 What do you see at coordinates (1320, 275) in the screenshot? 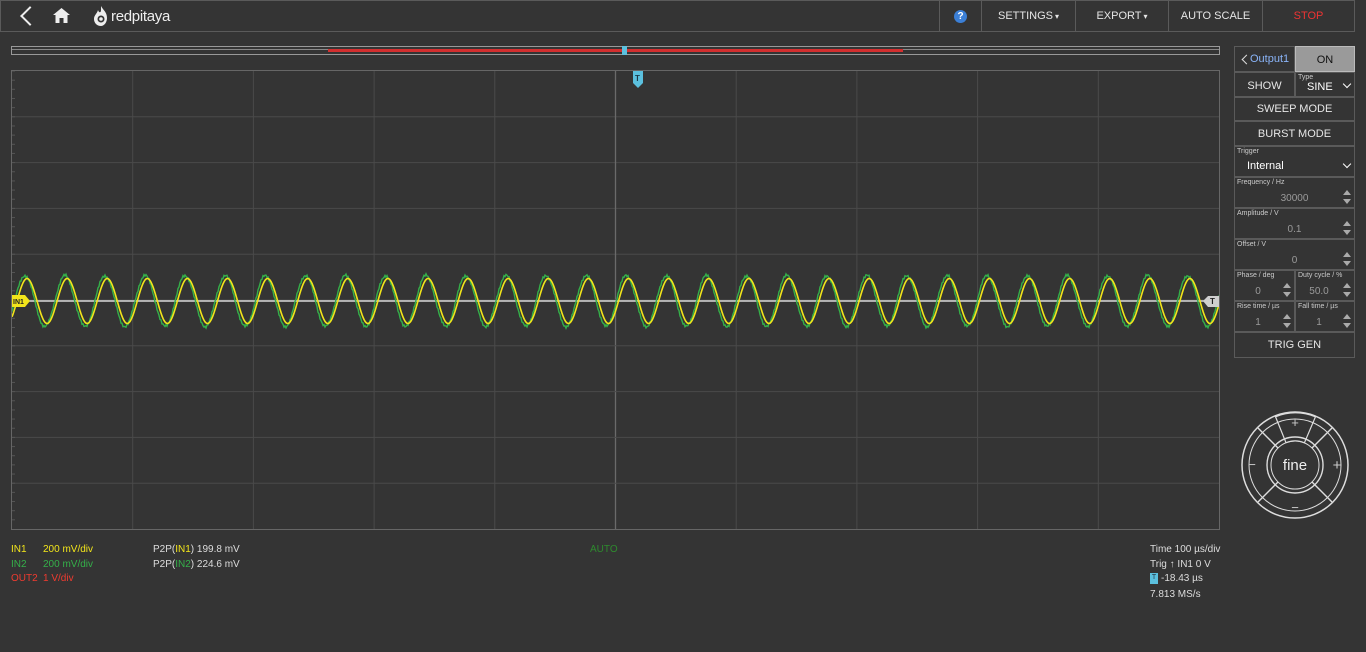
I see `duty-label: Duty cycle / %` at bounding box center [1320, 275].